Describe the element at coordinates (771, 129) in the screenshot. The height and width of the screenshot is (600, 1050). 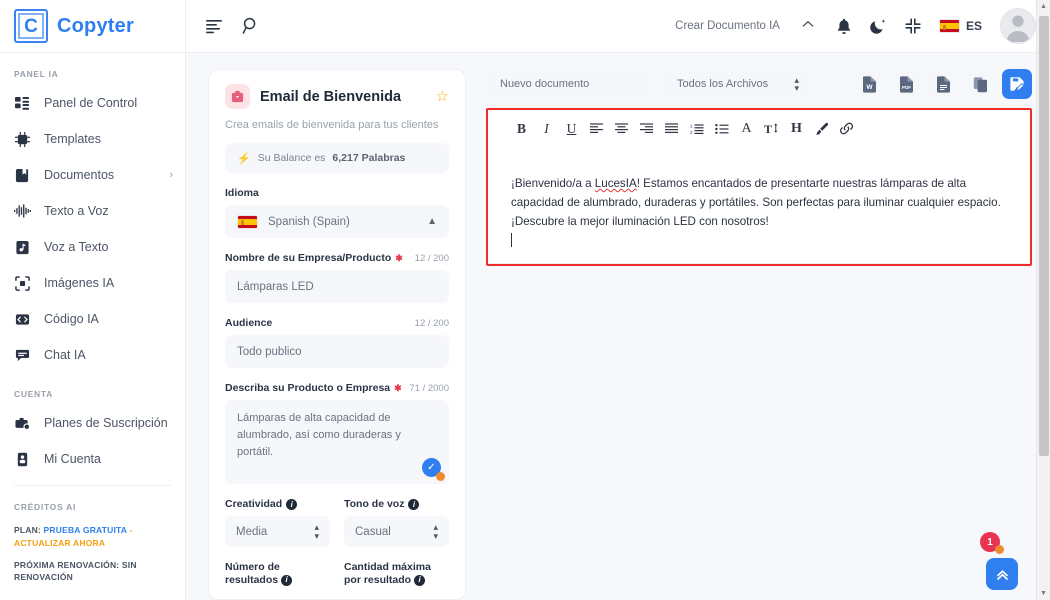
I see `font-size-icon: T` at that location.